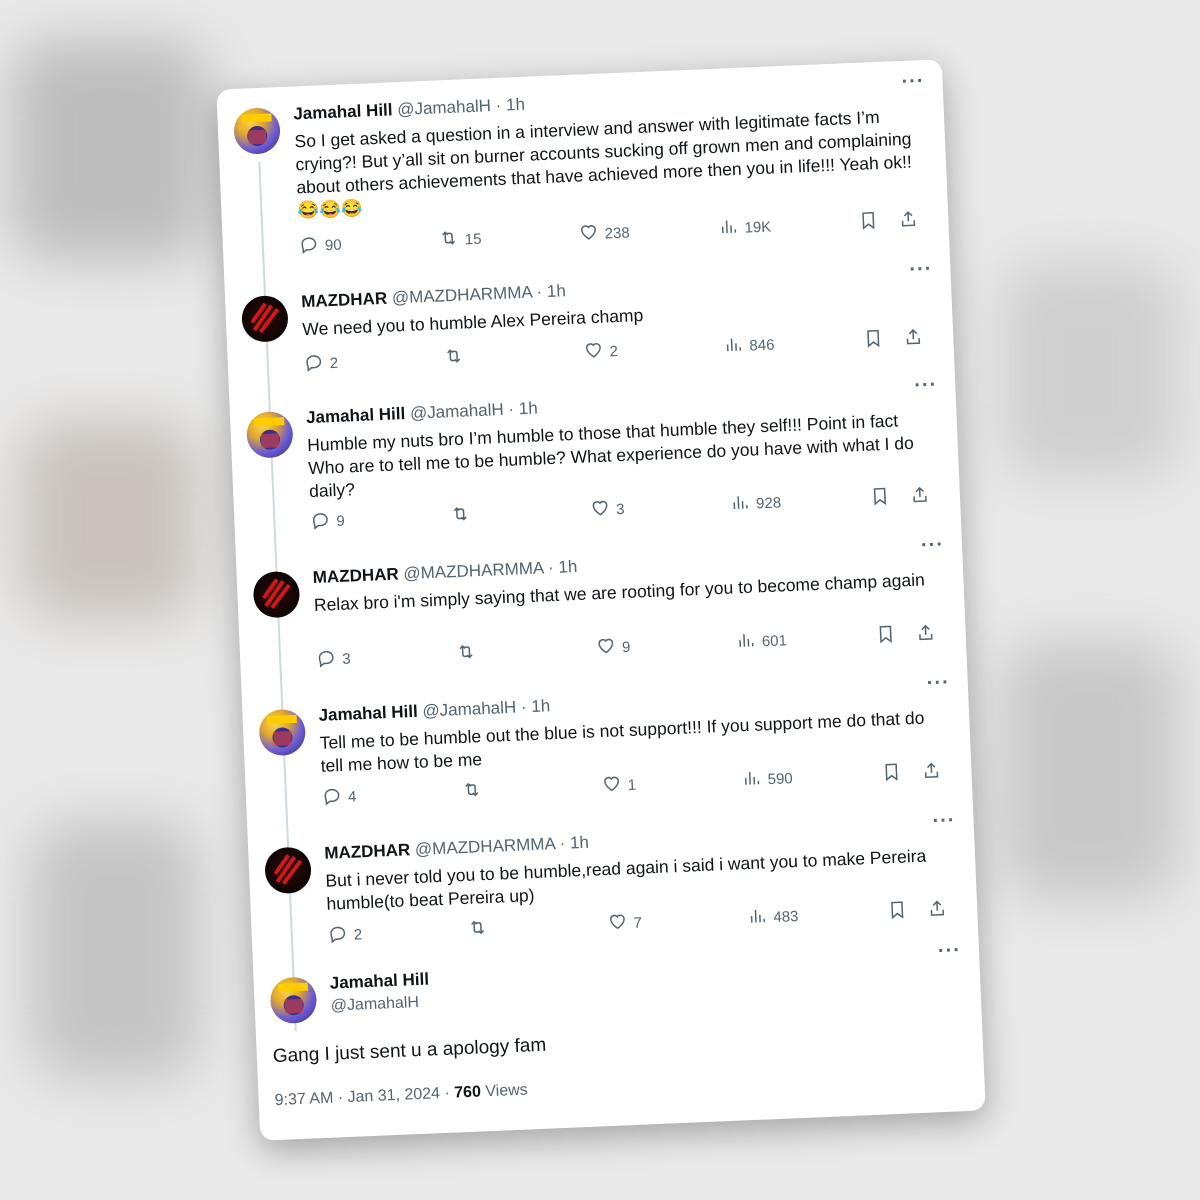 The image size is (1200, 1200). Describe the element at coordinates (320, 246) in the screenshot. I see `reply-button: 90` at that location.